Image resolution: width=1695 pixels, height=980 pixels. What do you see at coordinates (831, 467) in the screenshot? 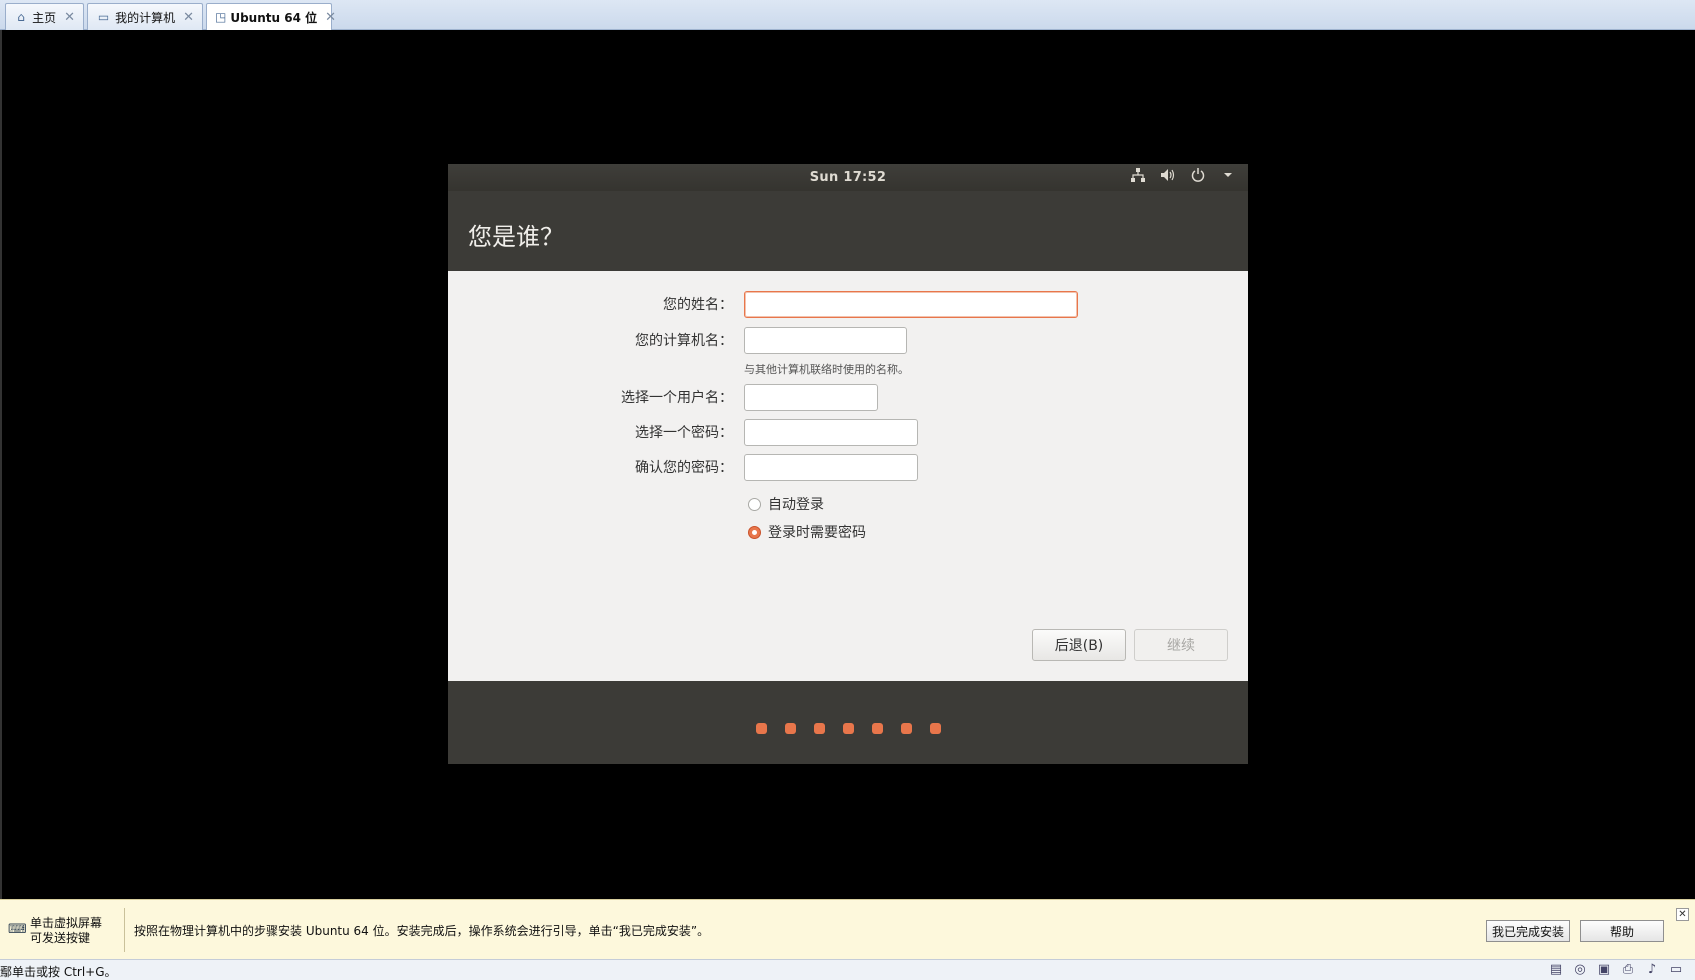
I see `confirm-password-input` at bounding box center [831, 467].